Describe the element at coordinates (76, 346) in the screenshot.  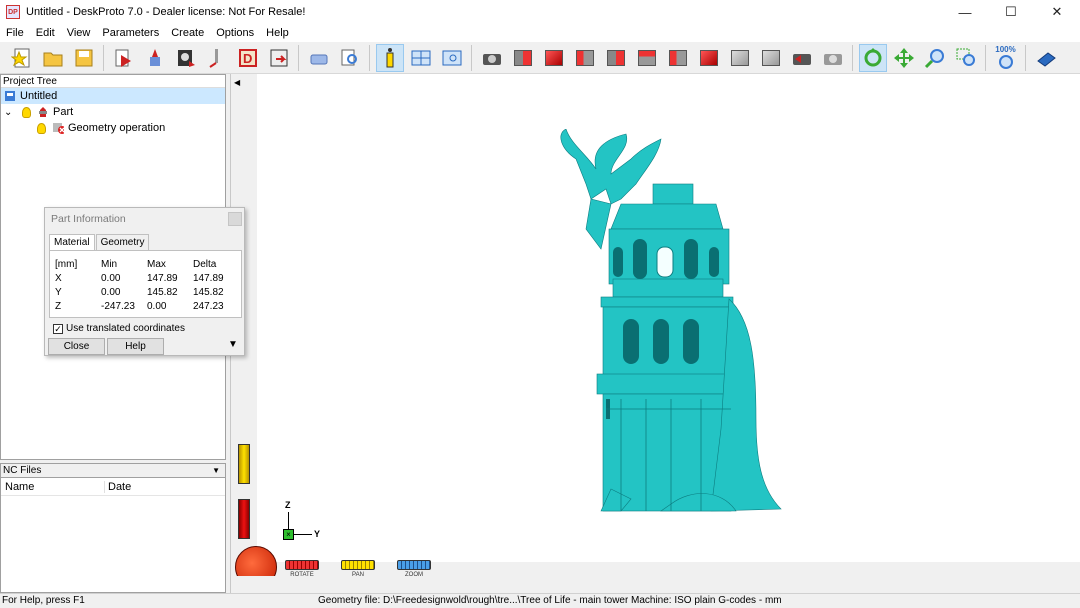
I see `close-button: Close` at that location.